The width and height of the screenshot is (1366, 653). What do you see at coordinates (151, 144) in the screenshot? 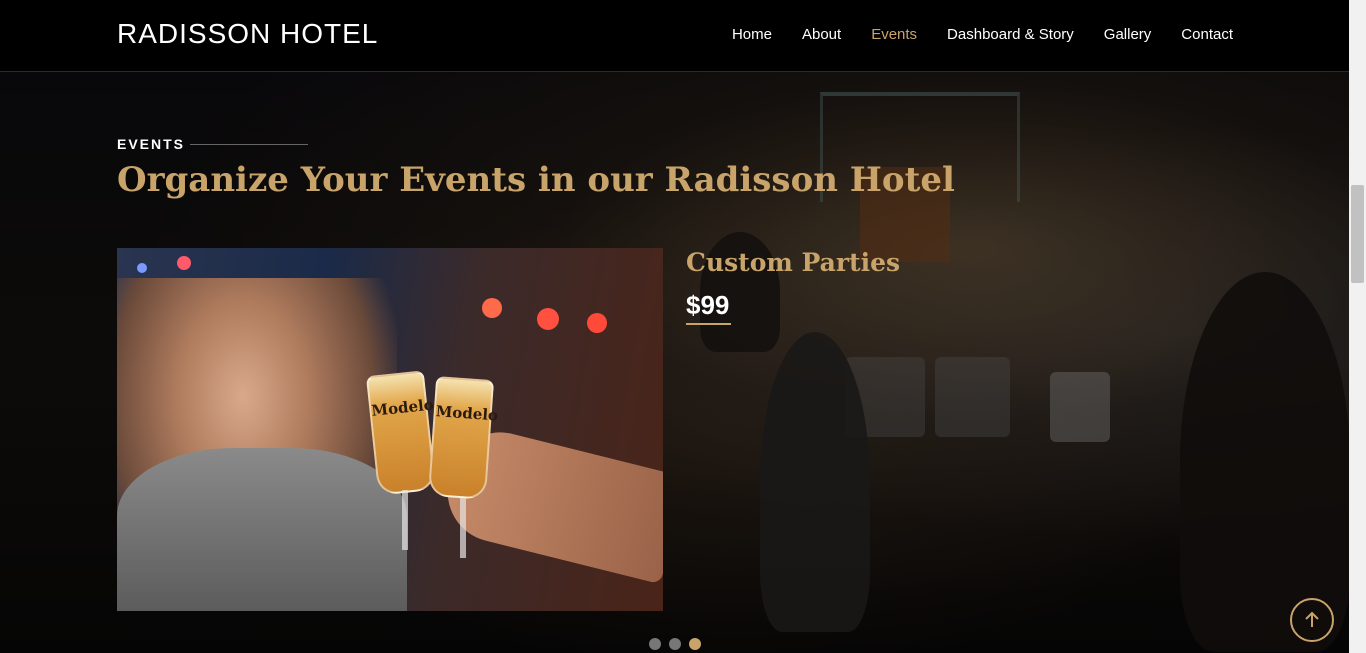
I see `section-tag: EVENTS` at bounding box center [151, 144].